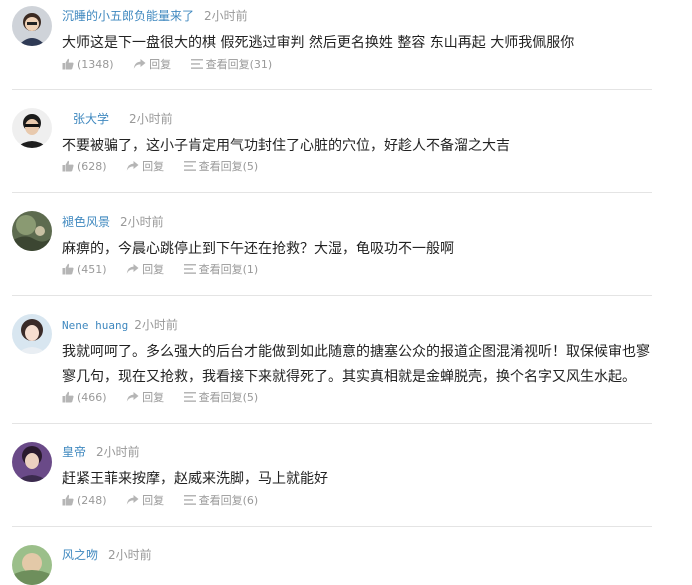  What do you see at coordinates (95, 325) in the screenshot?
I see `username: Nene huang` at bounding box center [95, 325].